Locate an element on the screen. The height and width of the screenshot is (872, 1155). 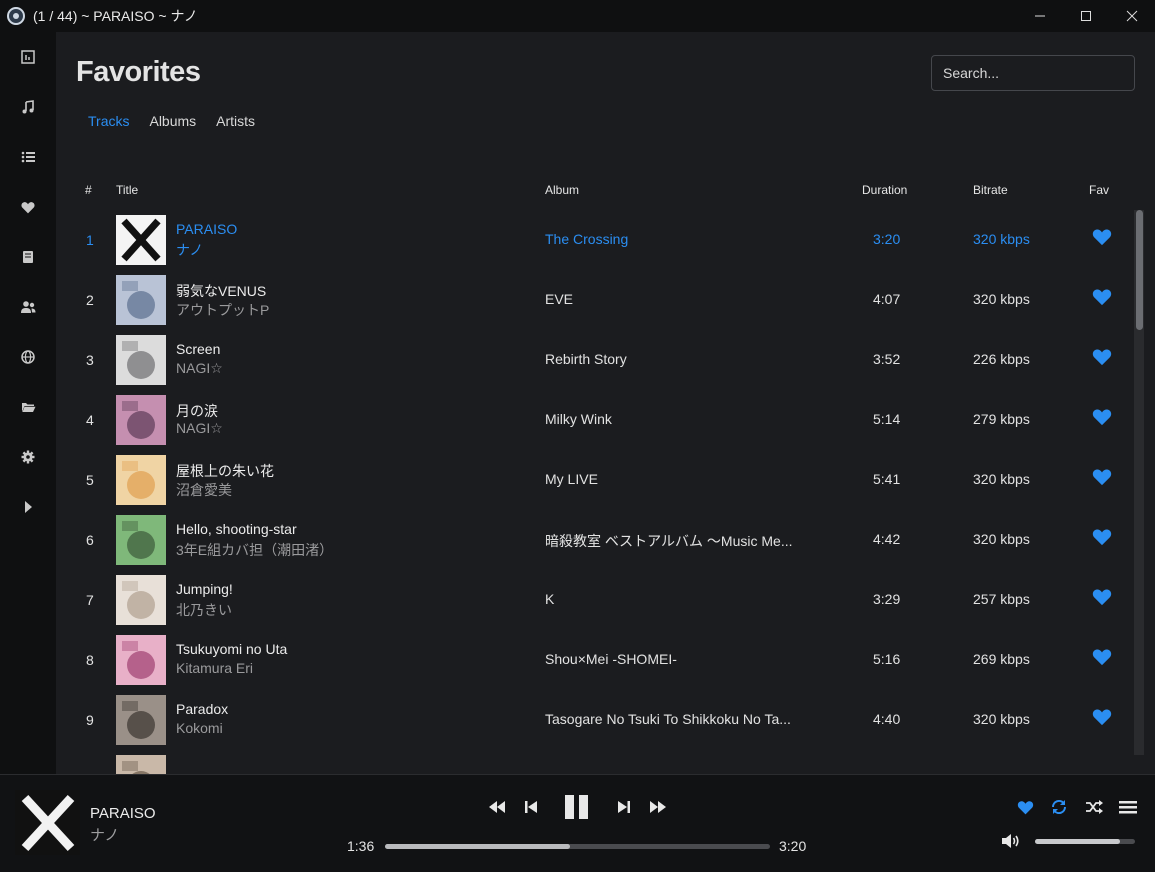
next-button is located at coordinates (624, 807).